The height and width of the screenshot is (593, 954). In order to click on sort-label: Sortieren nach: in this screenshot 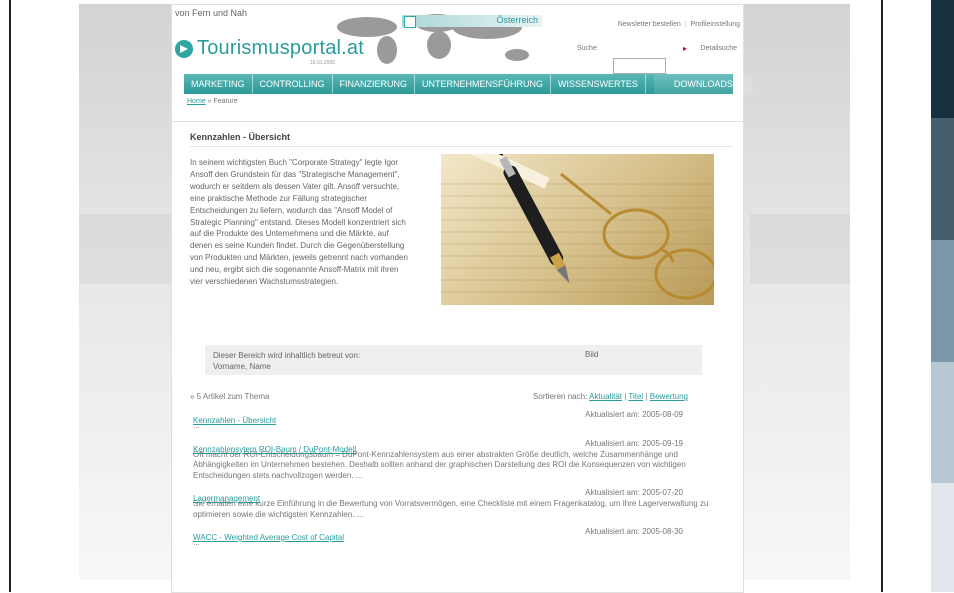, I will do `click(560, 396)`.